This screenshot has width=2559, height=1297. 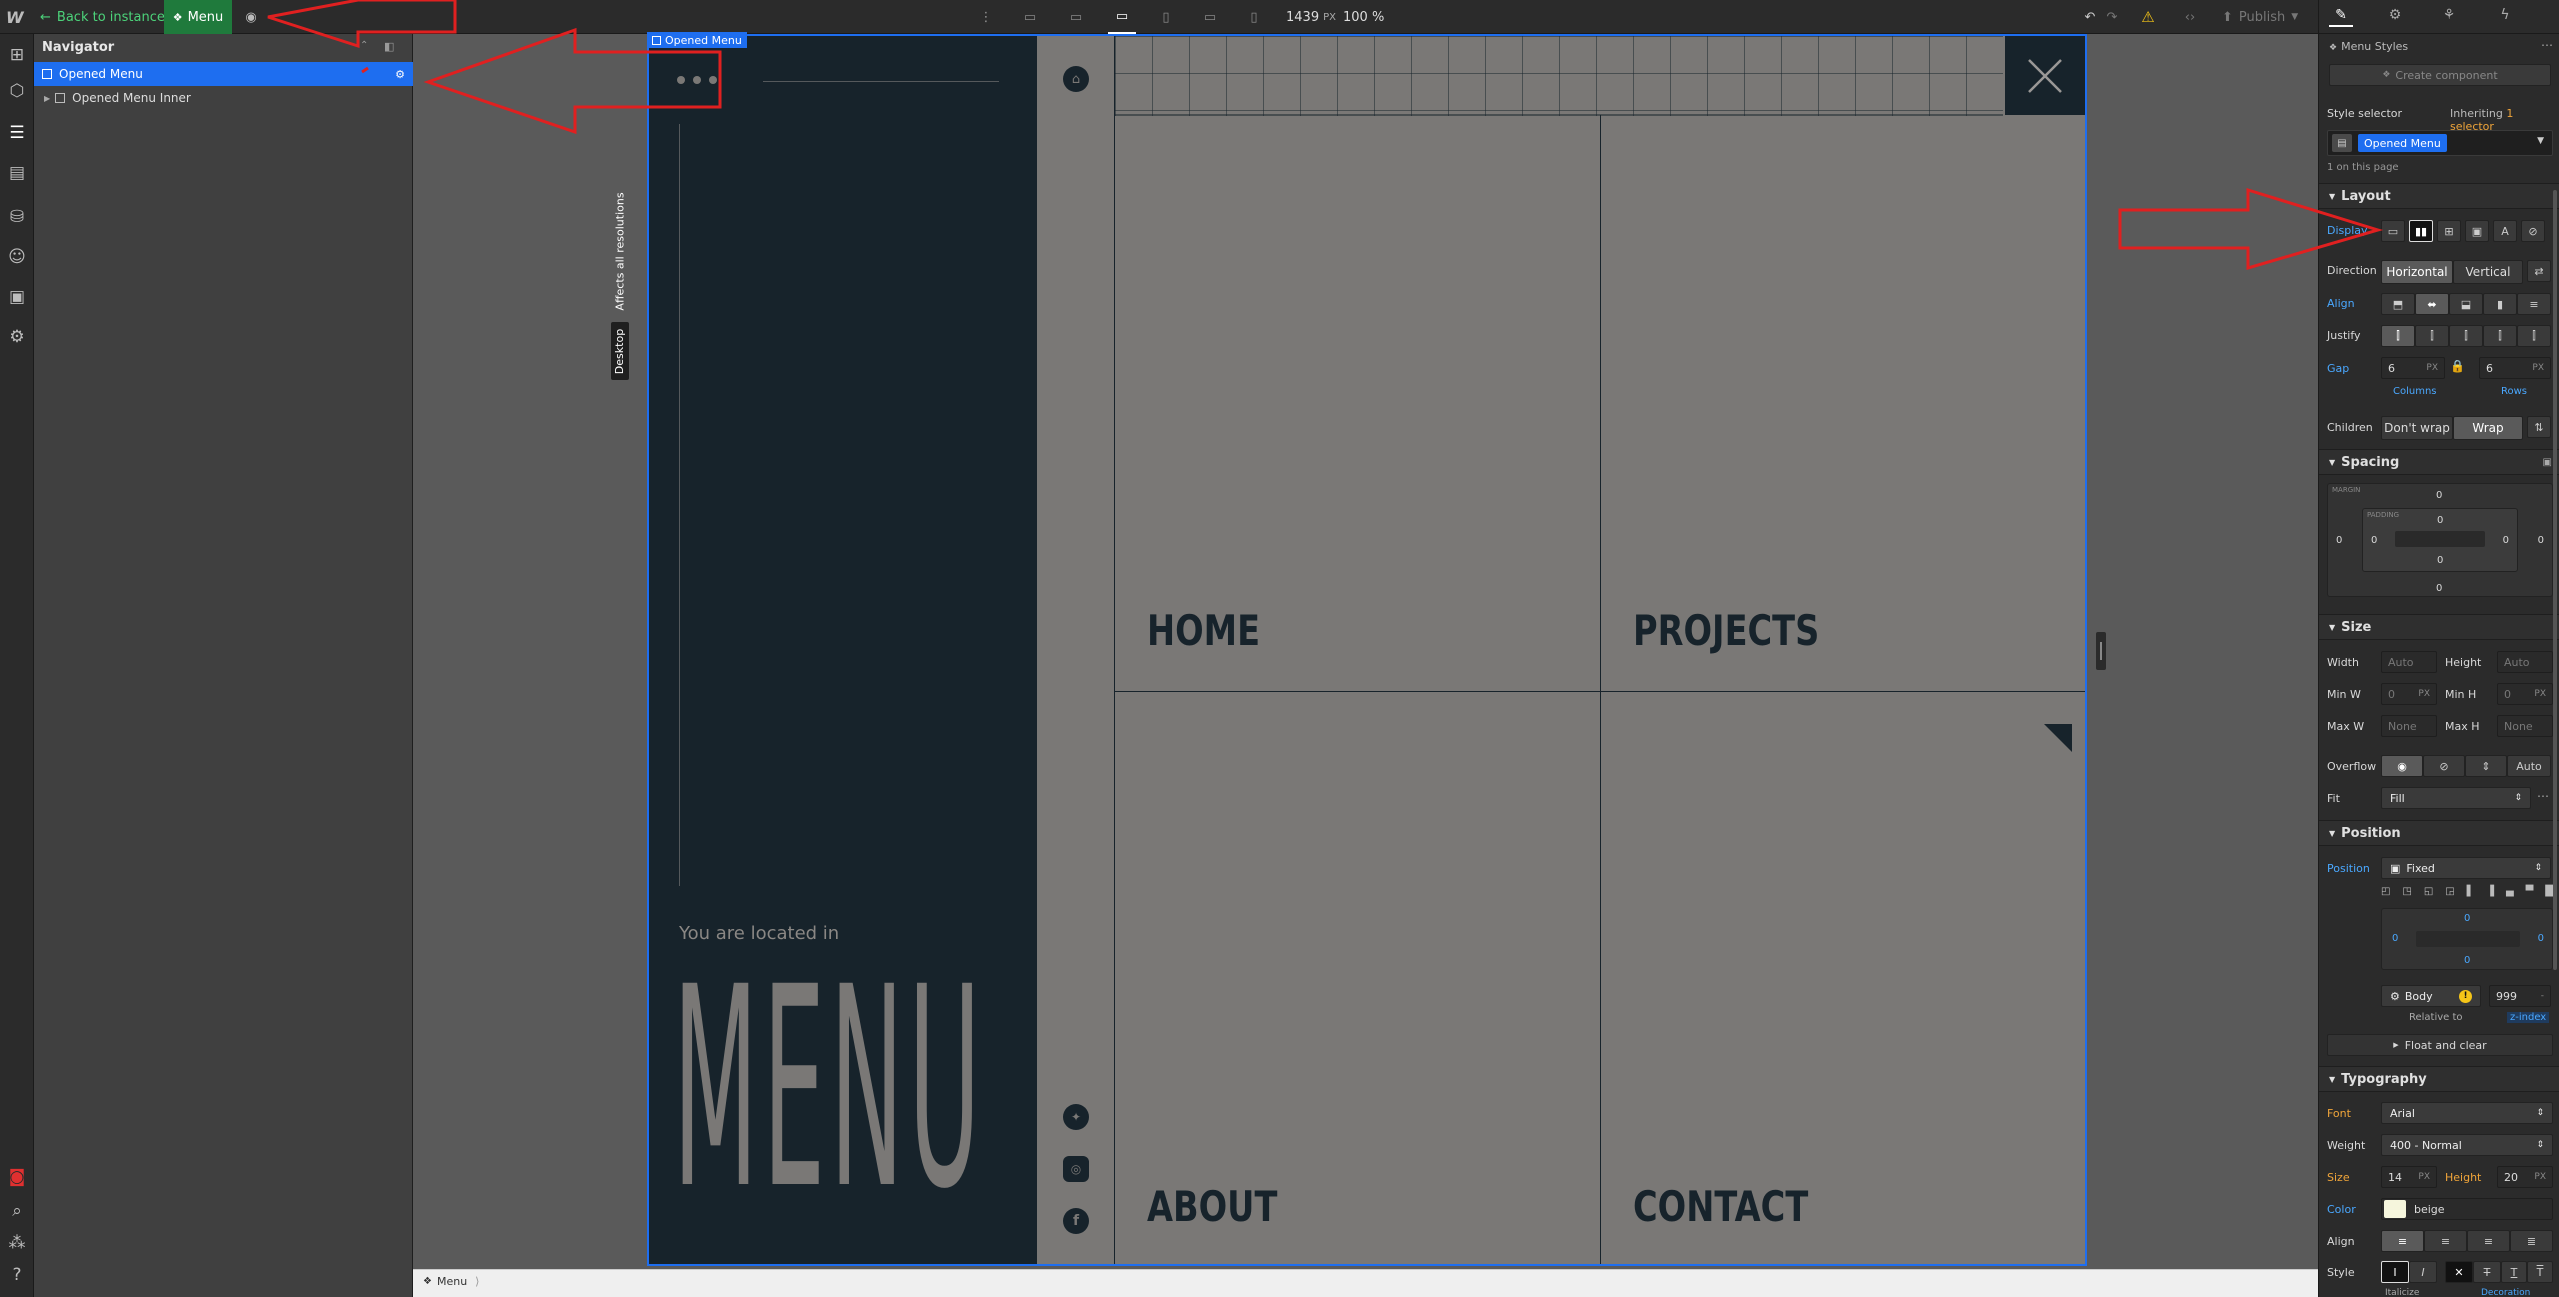 What do you see at coordinates (1254, 17) in the screenshot?
I see `breakpoint-mobile-icon: ▯` at bounding box center [1254, 17].